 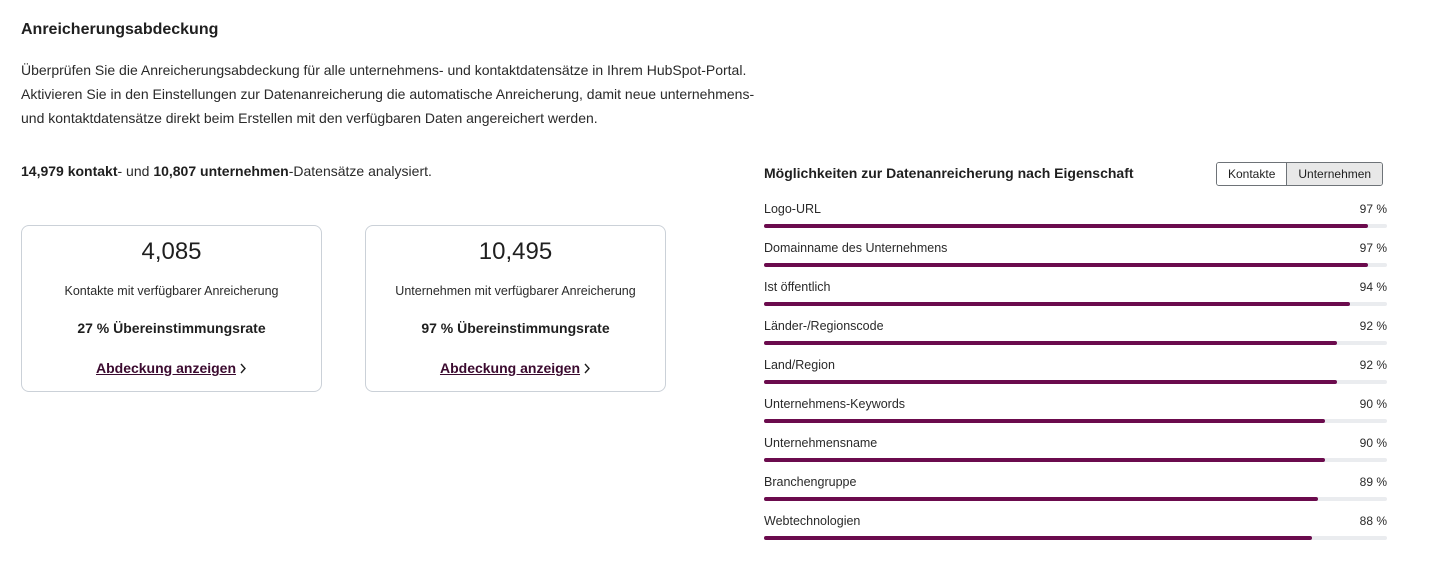 I want to click on toggle-contacts: Kontakte, so click(x=1252, y=174).